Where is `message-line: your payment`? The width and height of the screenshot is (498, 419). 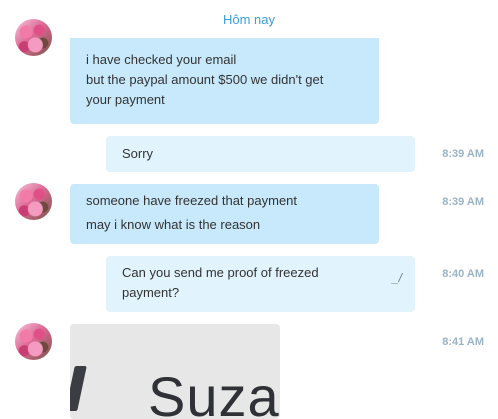
message-line: your payment is located at coordinates (125, 99).